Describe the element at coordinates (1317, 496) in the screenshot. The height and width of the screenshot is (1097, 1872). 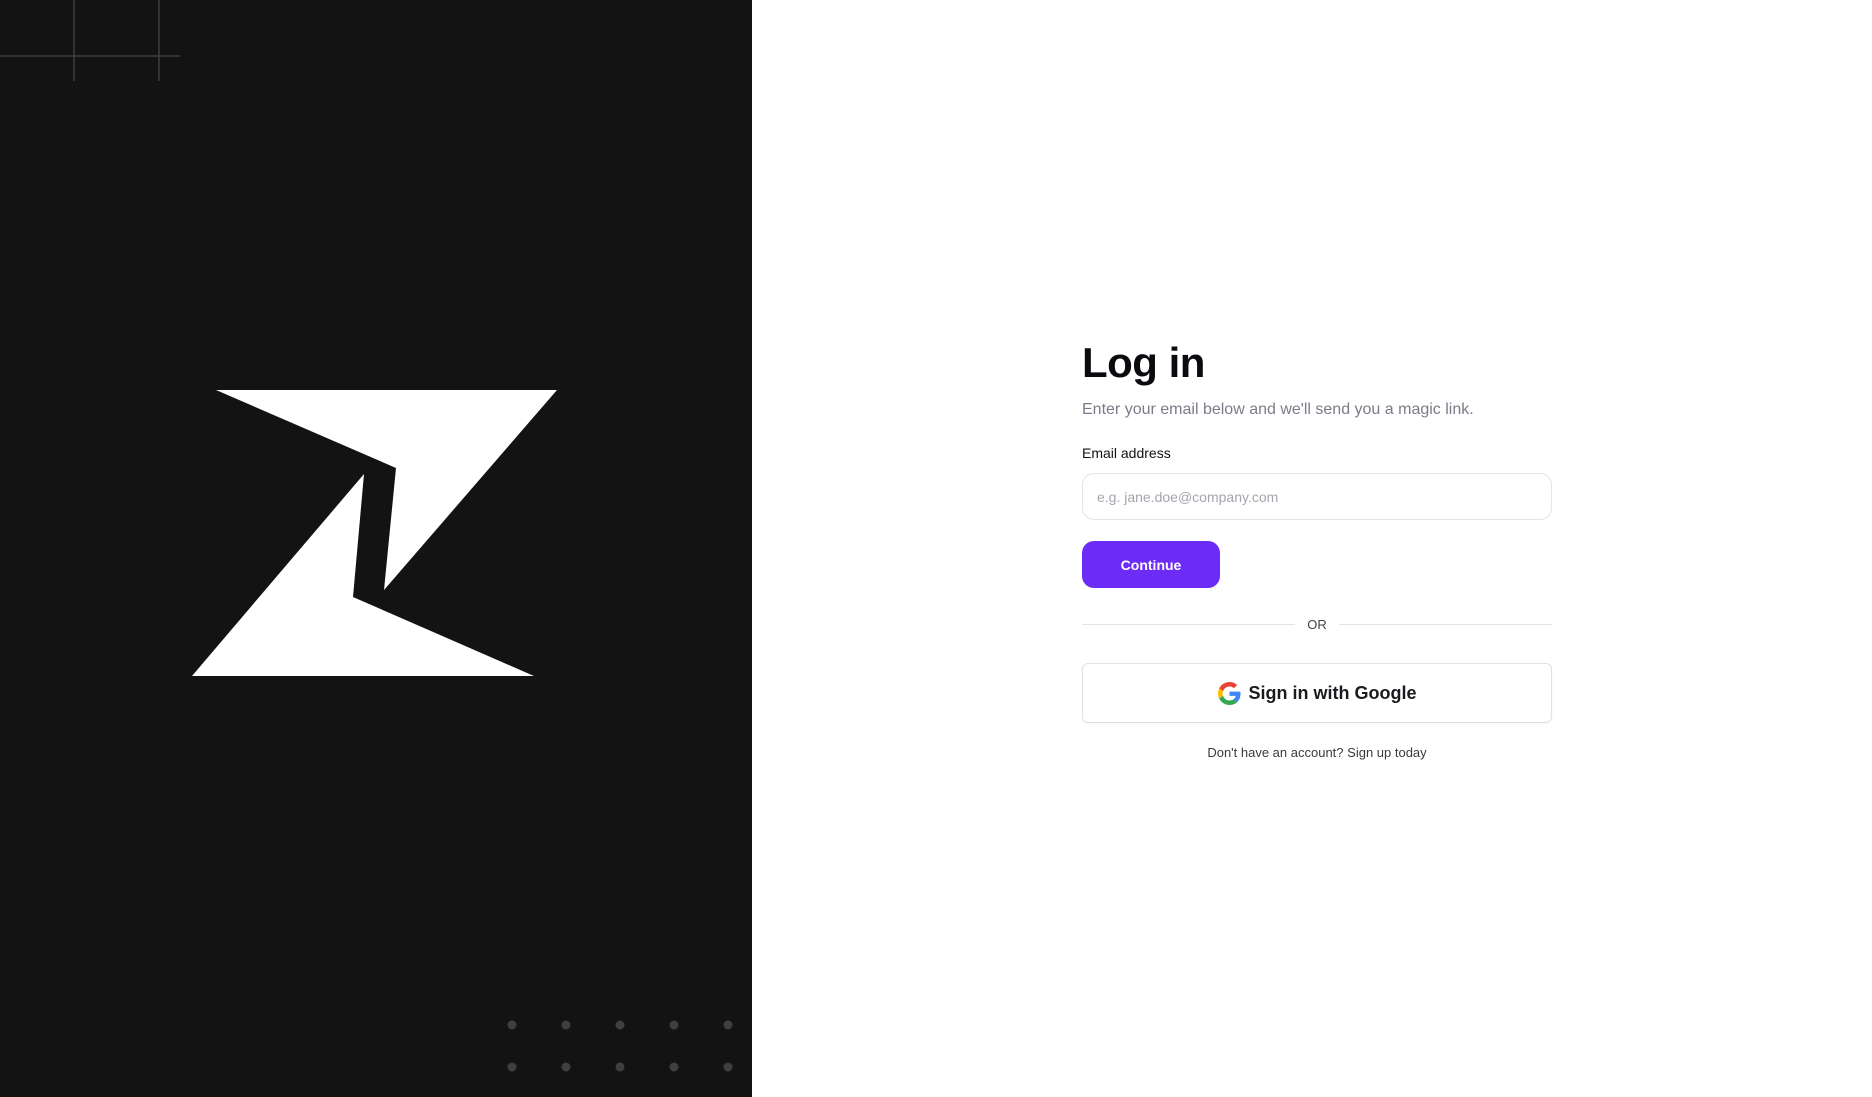
I see `email-input` at that location.